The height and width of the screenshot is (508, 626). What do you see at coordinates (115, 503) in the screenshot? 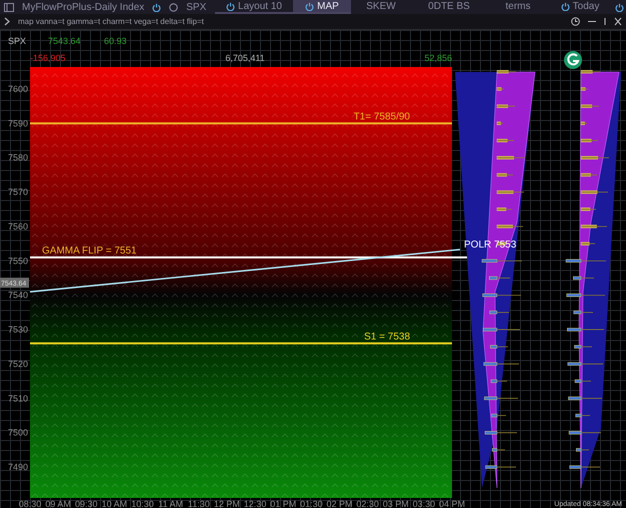
I see `x-axis-label: 10 AM` at bounding box center [115, 503].